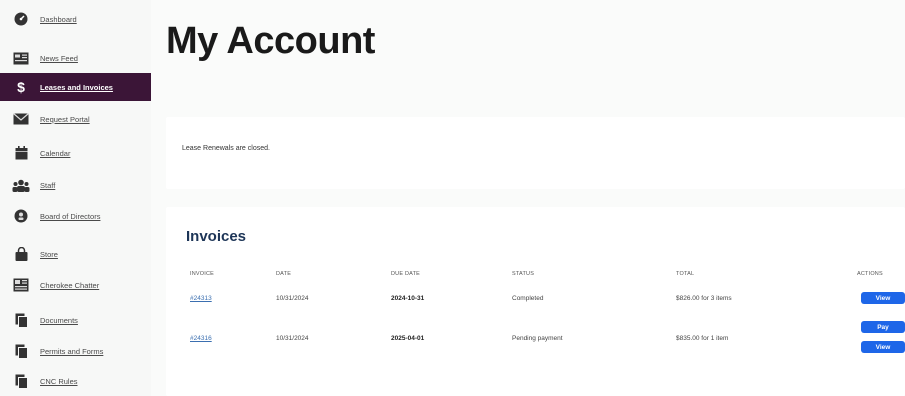 The image size is (905, 396). I want to click on calendar-icon, so click(21, 153).